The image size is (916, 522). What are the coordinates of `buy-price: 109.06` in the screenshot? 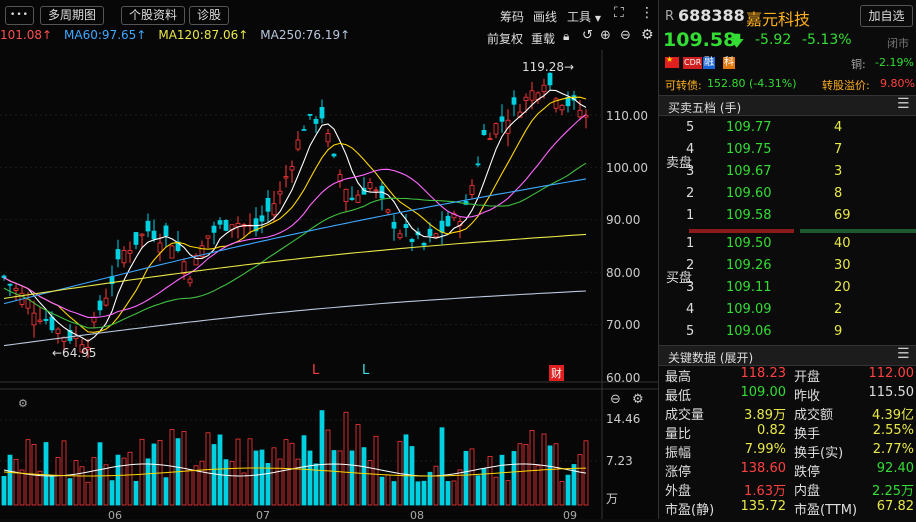 It's located at (749, 331).